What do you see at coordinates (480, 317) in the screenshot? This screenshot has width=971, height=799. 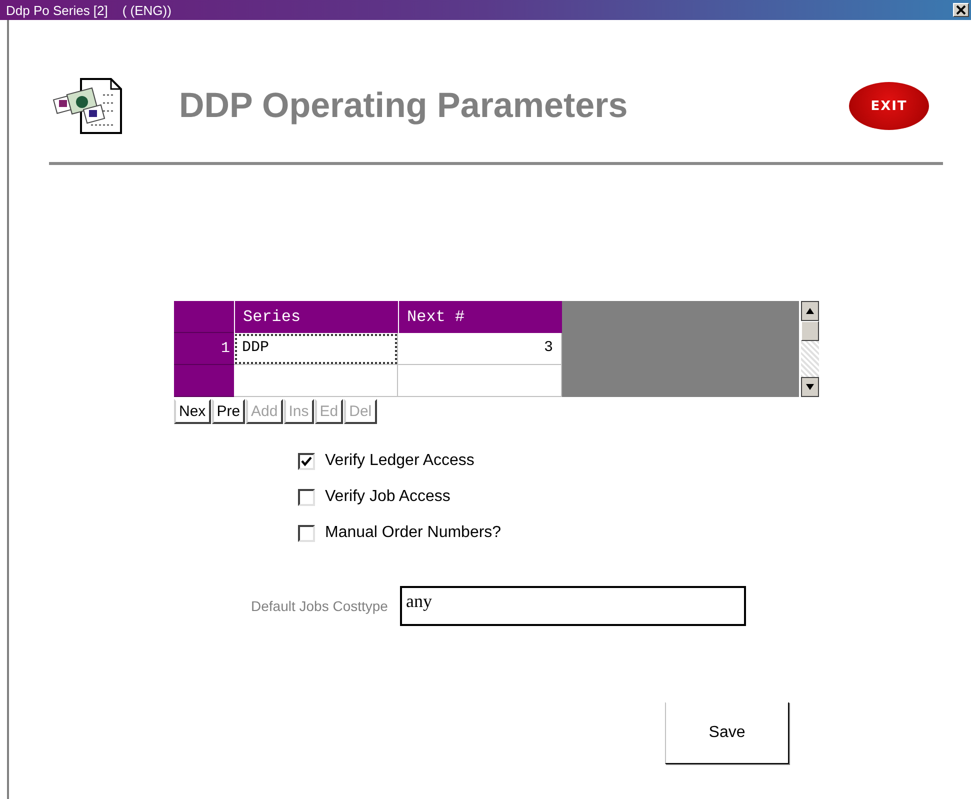 I see `column-header: Next #` at bounding box center [480, 317].